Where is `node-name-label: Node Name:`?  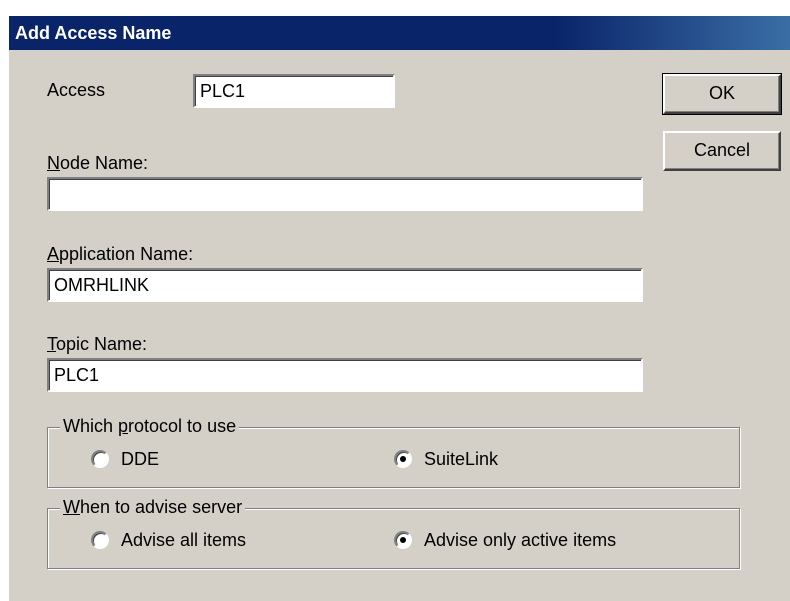
node-name-label: Node Name: is located at coordinates (98, 163).